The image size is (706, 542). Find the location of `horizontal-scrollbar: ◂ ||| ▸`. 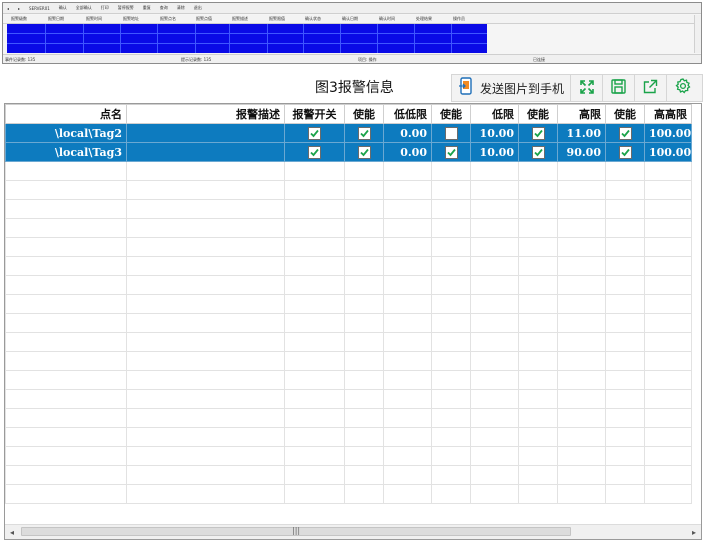

horizontal-scrollbar: ◂ ||| ▸ is located at coordinates (353, 531).